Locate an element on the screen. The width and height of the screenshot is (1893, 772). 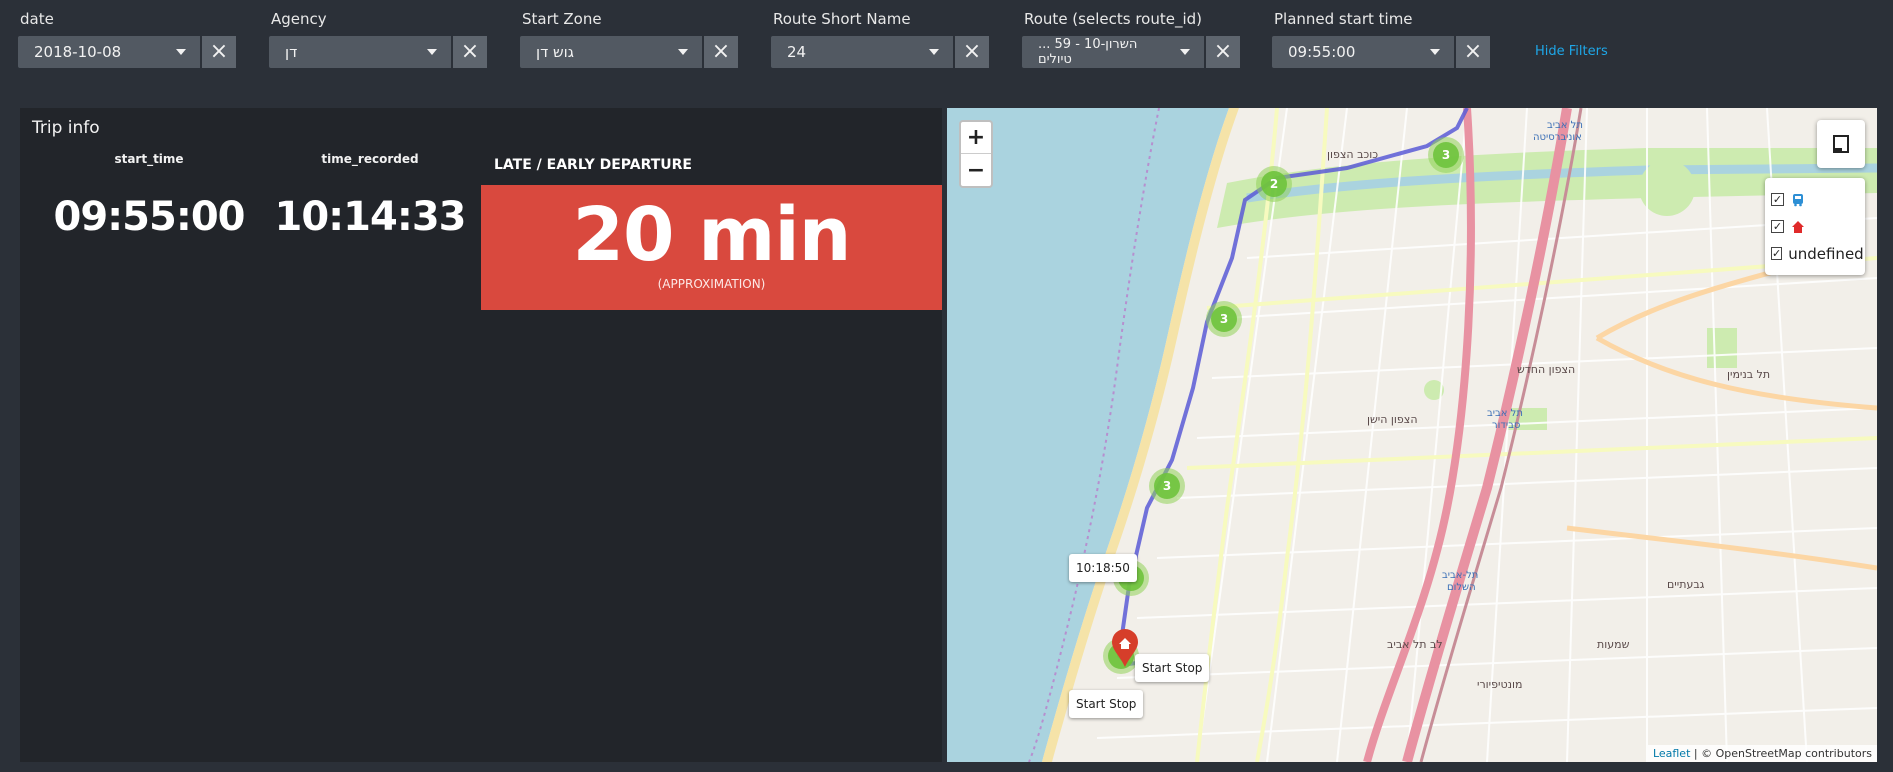
filter-agency-label: Agency is located at coordinates (299, 19).